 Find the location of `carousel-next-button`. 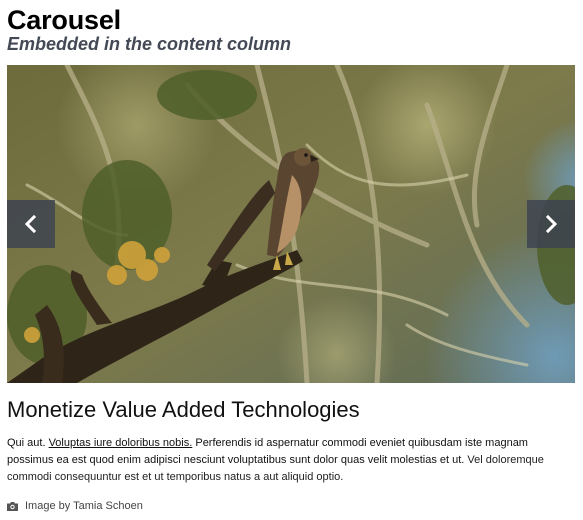

carousel-next-button is located at coordinates (551, 224).